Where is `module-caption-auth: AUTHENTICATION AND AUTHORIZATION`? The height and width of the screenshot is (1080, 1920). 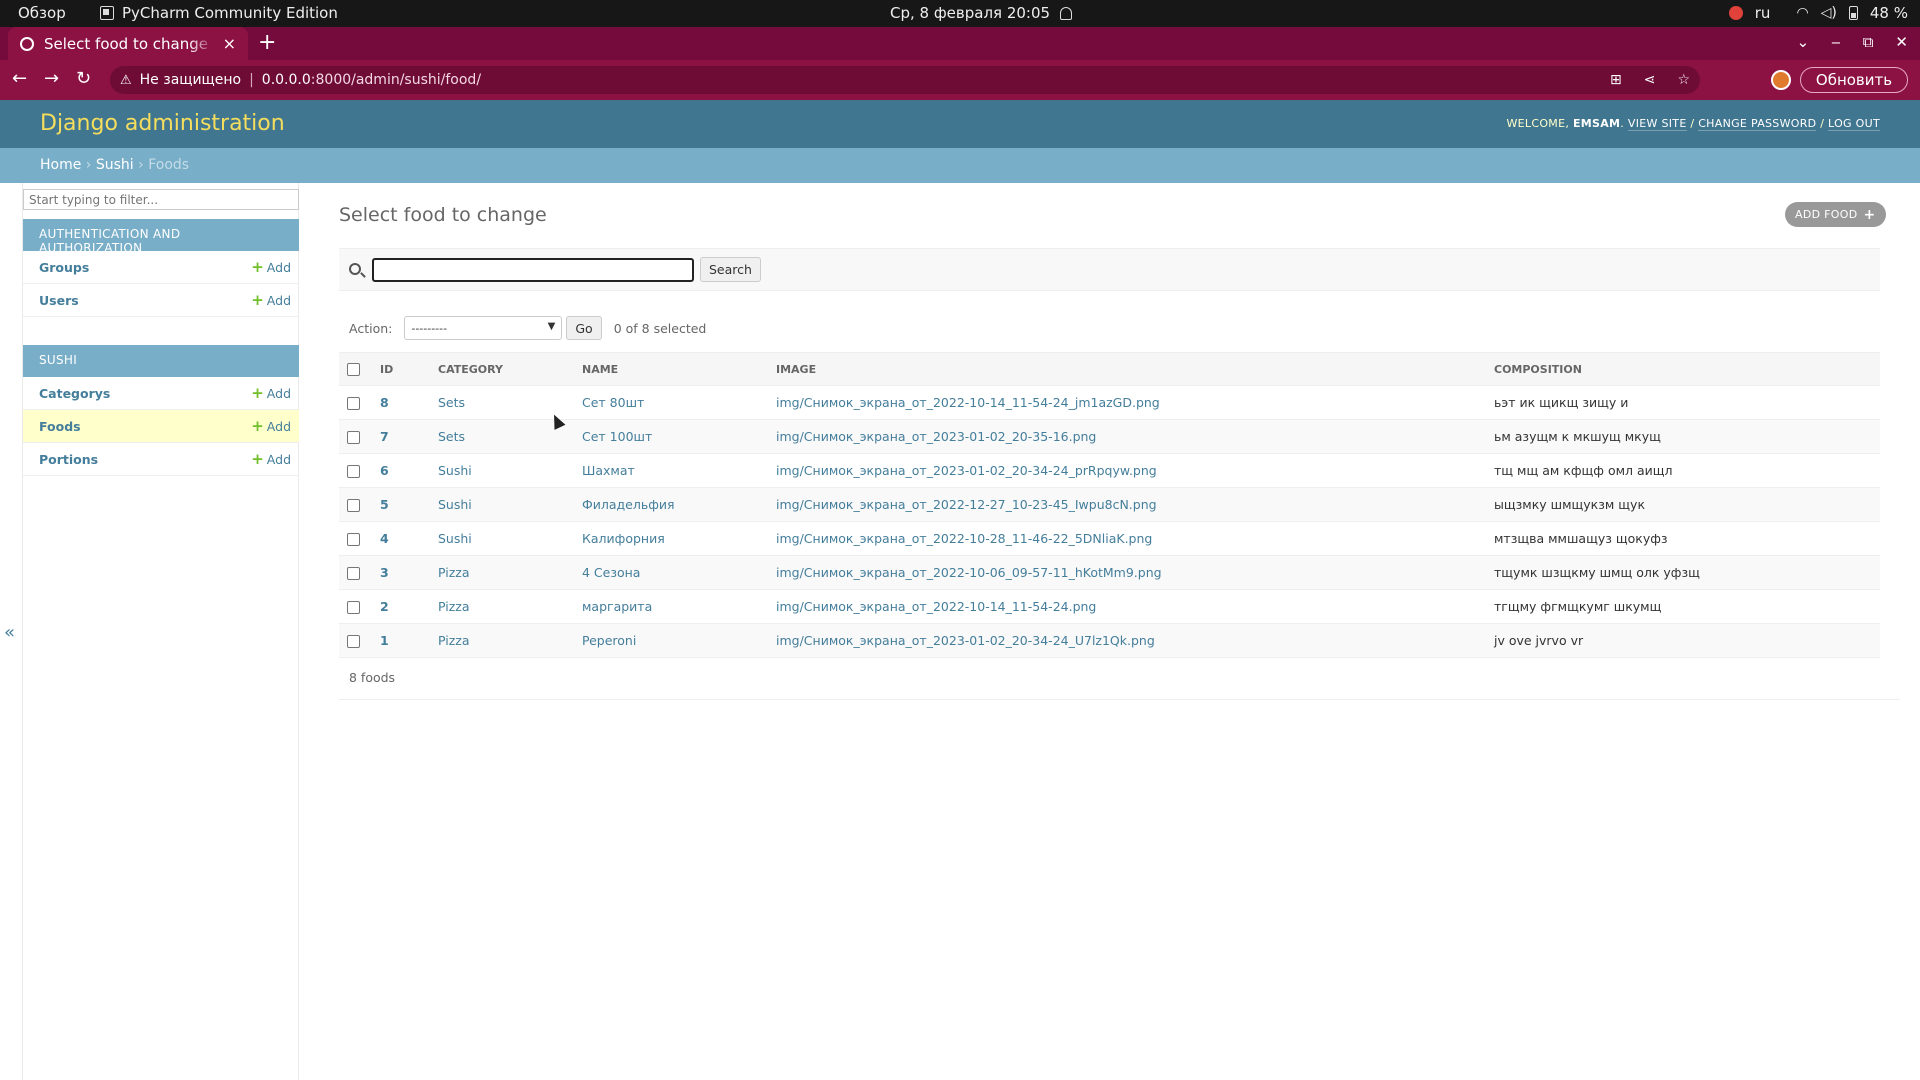 module-caption-auth: AUTHENTICATION AND AUTHORIZATION is located at coordinates (161, 237).